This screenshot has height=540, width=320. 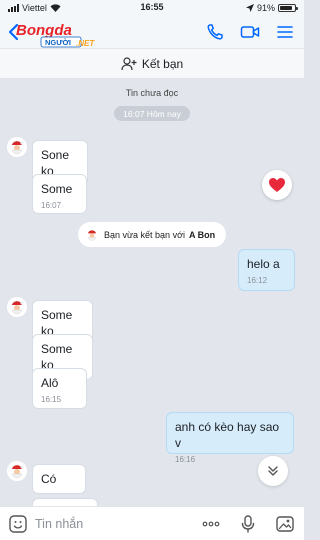 I want to click on message-text: Alô, so click(x=50, y=383).